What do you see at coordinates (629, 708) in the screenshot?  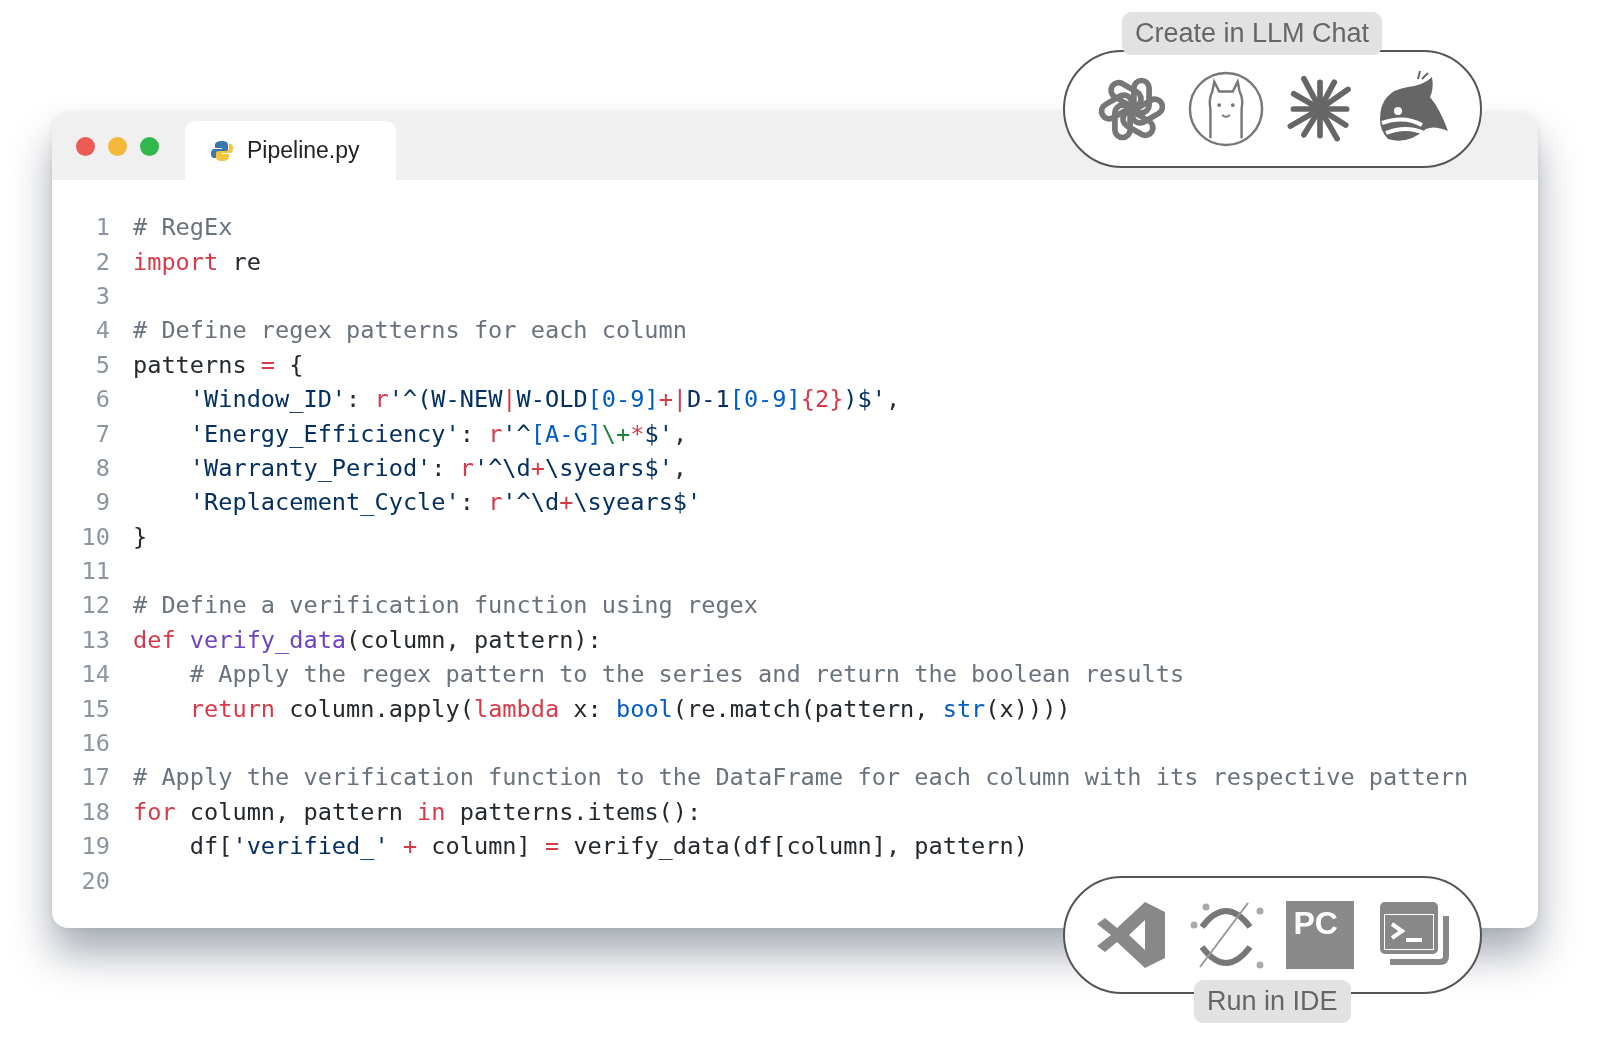 I see `code-line: return column.apply(lambda x: bool(re.match(pattern, str(x))))` at bounding box center [629, 708].